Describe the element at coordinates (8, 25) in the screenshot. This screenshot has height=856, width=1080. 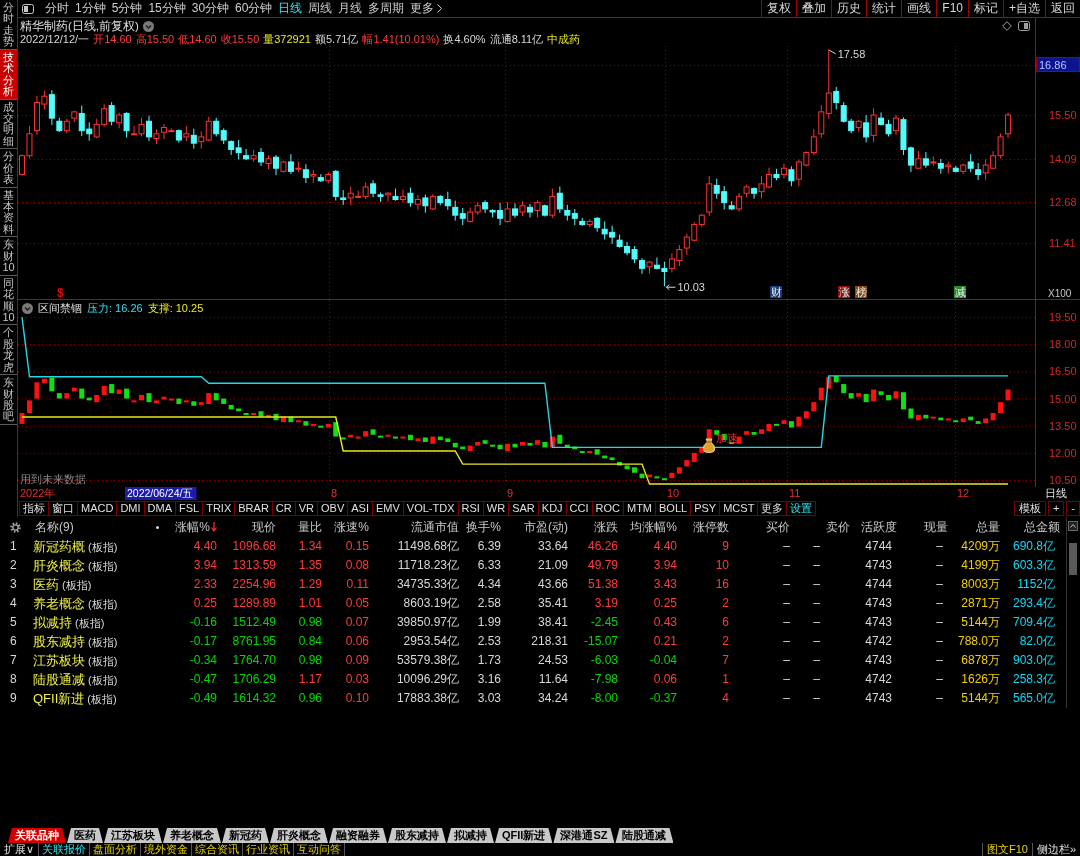
I see `side-tab: 分时走势` at that location.